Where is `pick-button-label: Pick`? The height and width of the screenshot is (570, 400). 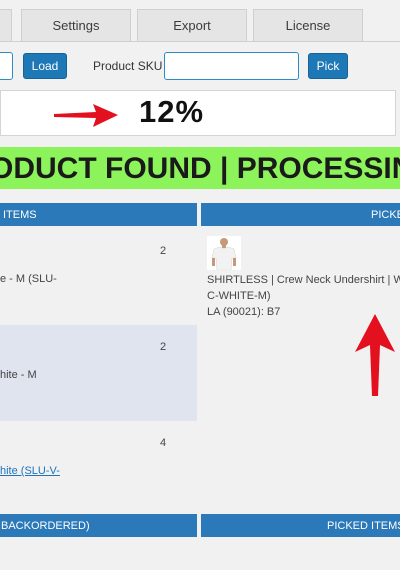 pick-button-label: Pick is located at coordinates (328, 66).